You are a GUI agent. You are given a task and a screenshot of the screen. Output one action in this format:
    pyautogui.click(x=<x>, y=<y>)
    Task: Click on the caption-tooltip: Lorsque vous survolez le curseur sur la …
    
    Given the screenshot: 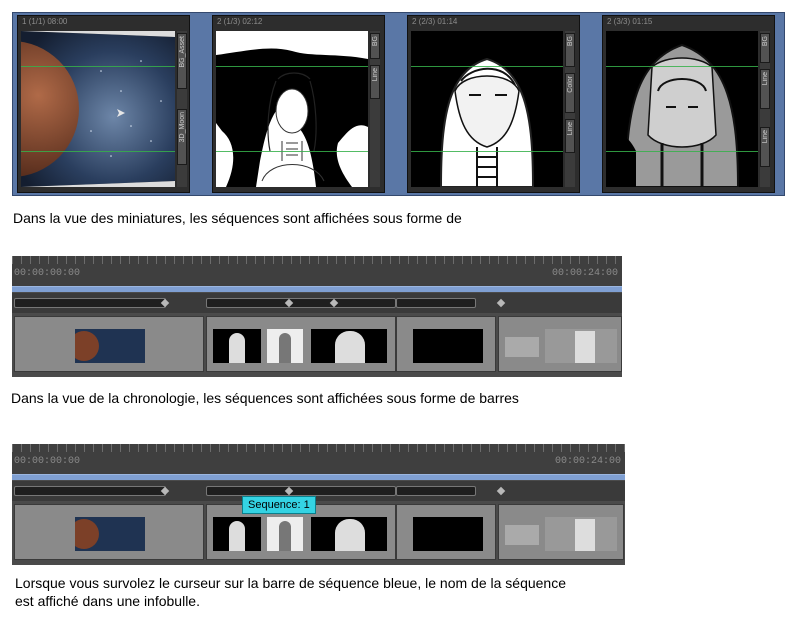 What is the action you would take?
    pyautogui.click(x=290, y=592)
    